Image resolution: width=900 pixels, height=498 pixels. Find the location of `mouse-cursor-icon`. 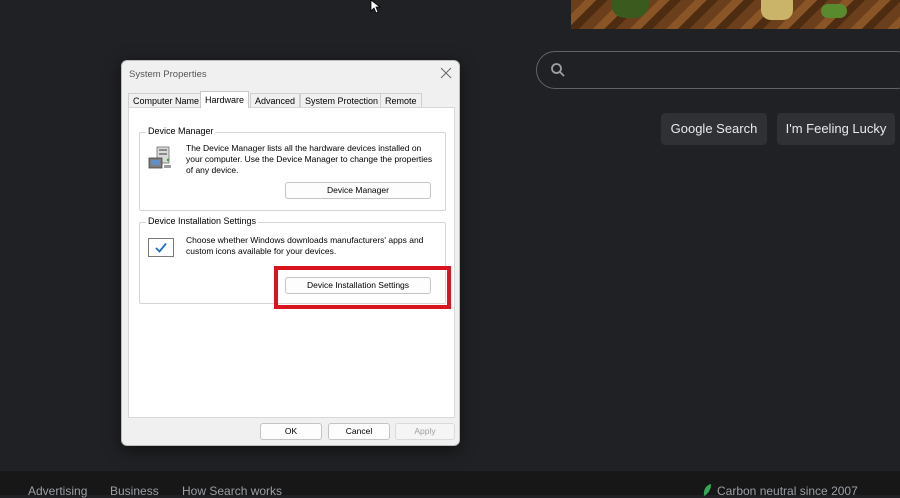

mouse-cursor-icon is located at coordinates (376, 7).